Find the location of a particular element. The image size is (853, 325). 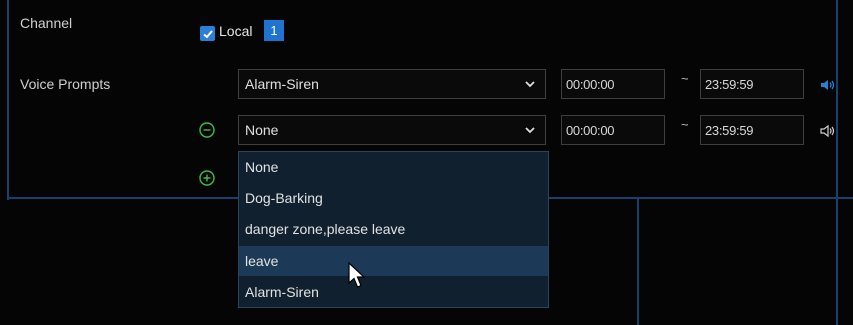

local-checkbox is located at coordinates (207, 33).